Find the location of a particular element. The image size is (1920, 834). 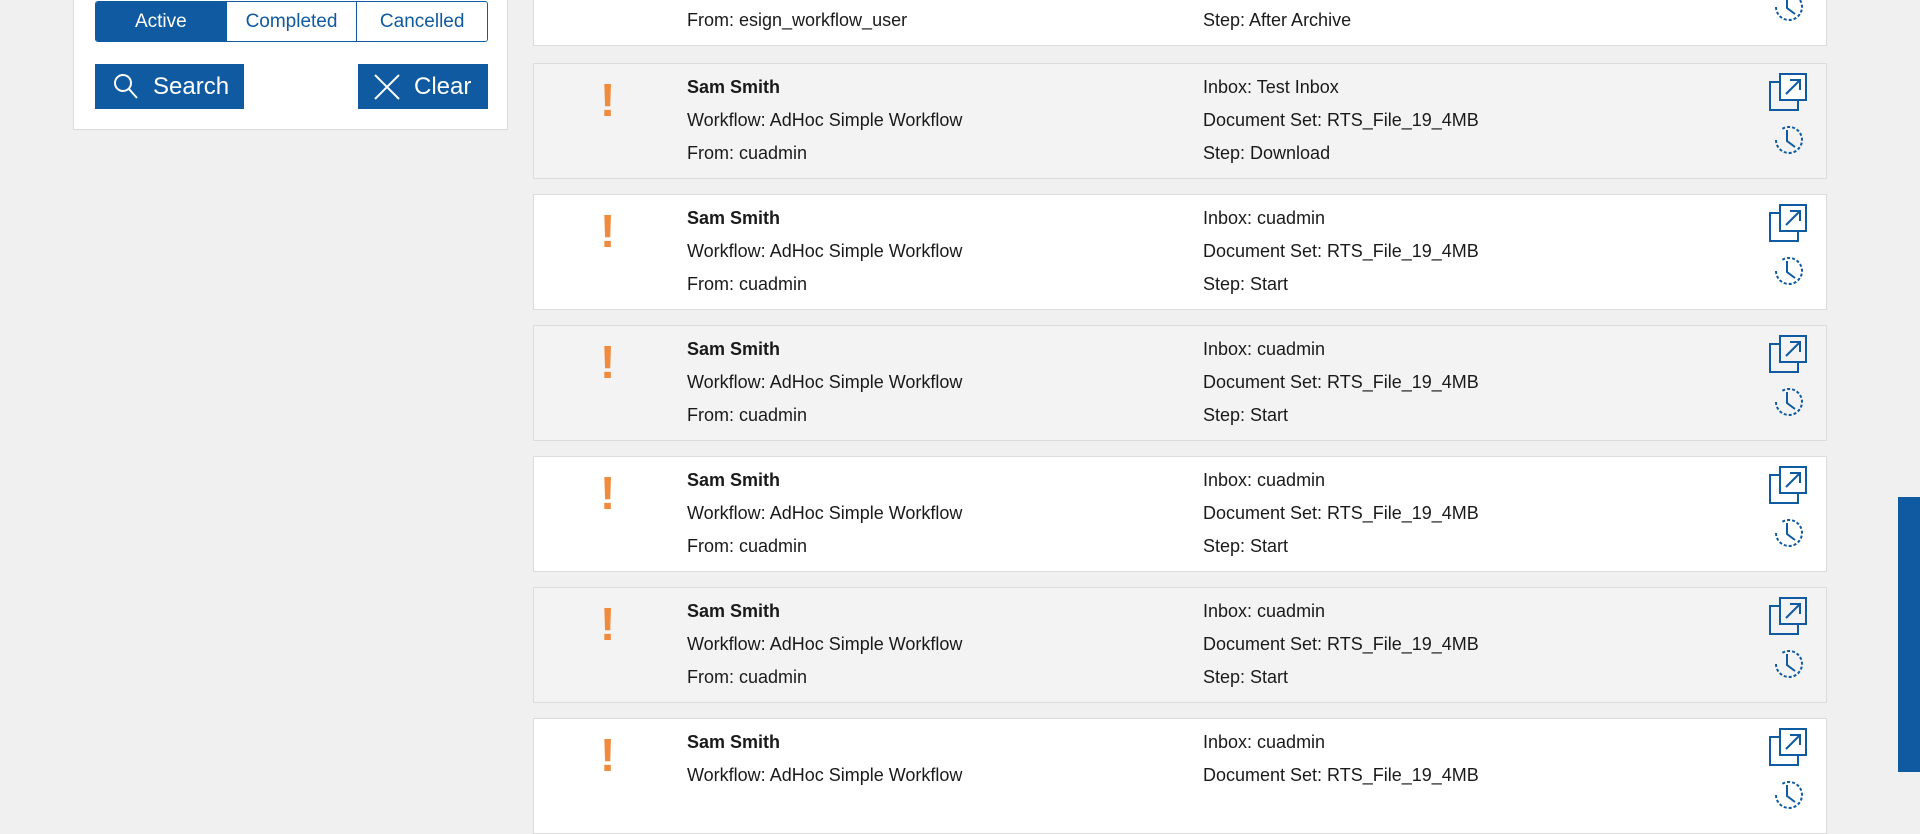

tab-active: Active is located at coordinates (161, 21).